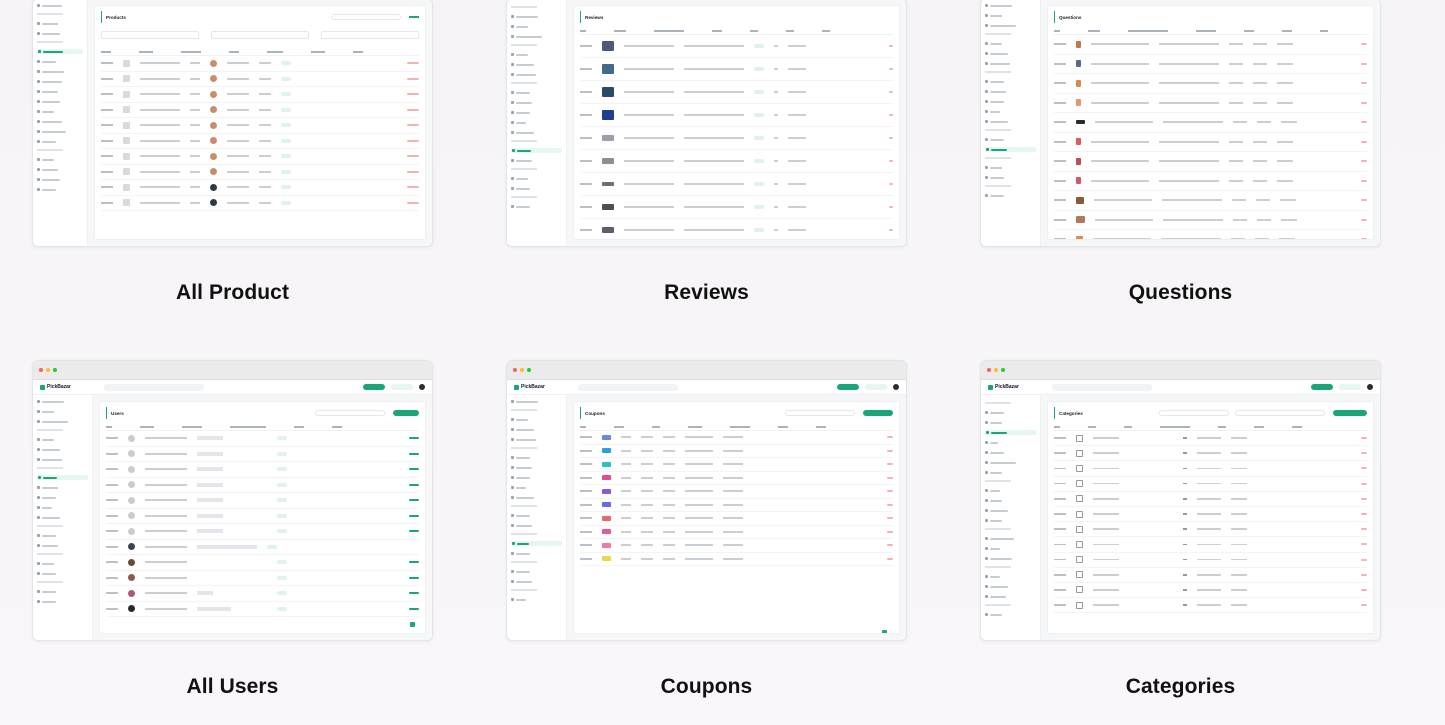 The height and width of the screenshot is (725, 1445). What do you see at coordinates (540, 387) in the screenshot?
I see `app-logo: PickBazar` at bounding box center [540, 387].